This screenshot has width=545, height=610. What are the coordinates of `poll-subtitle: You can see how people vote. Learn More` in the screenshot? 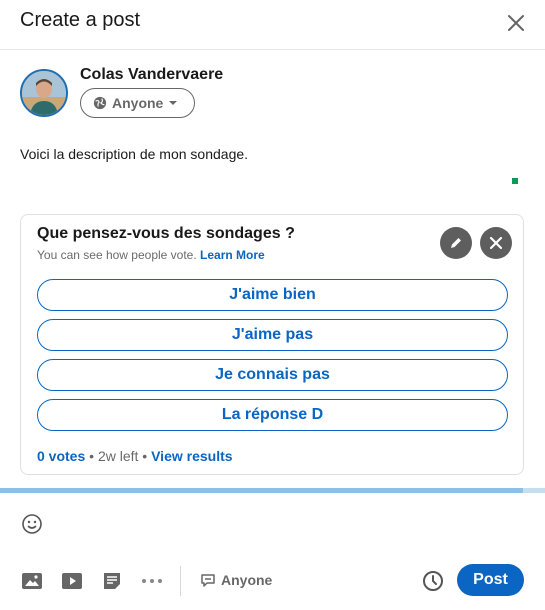 It's located at (151, 255).